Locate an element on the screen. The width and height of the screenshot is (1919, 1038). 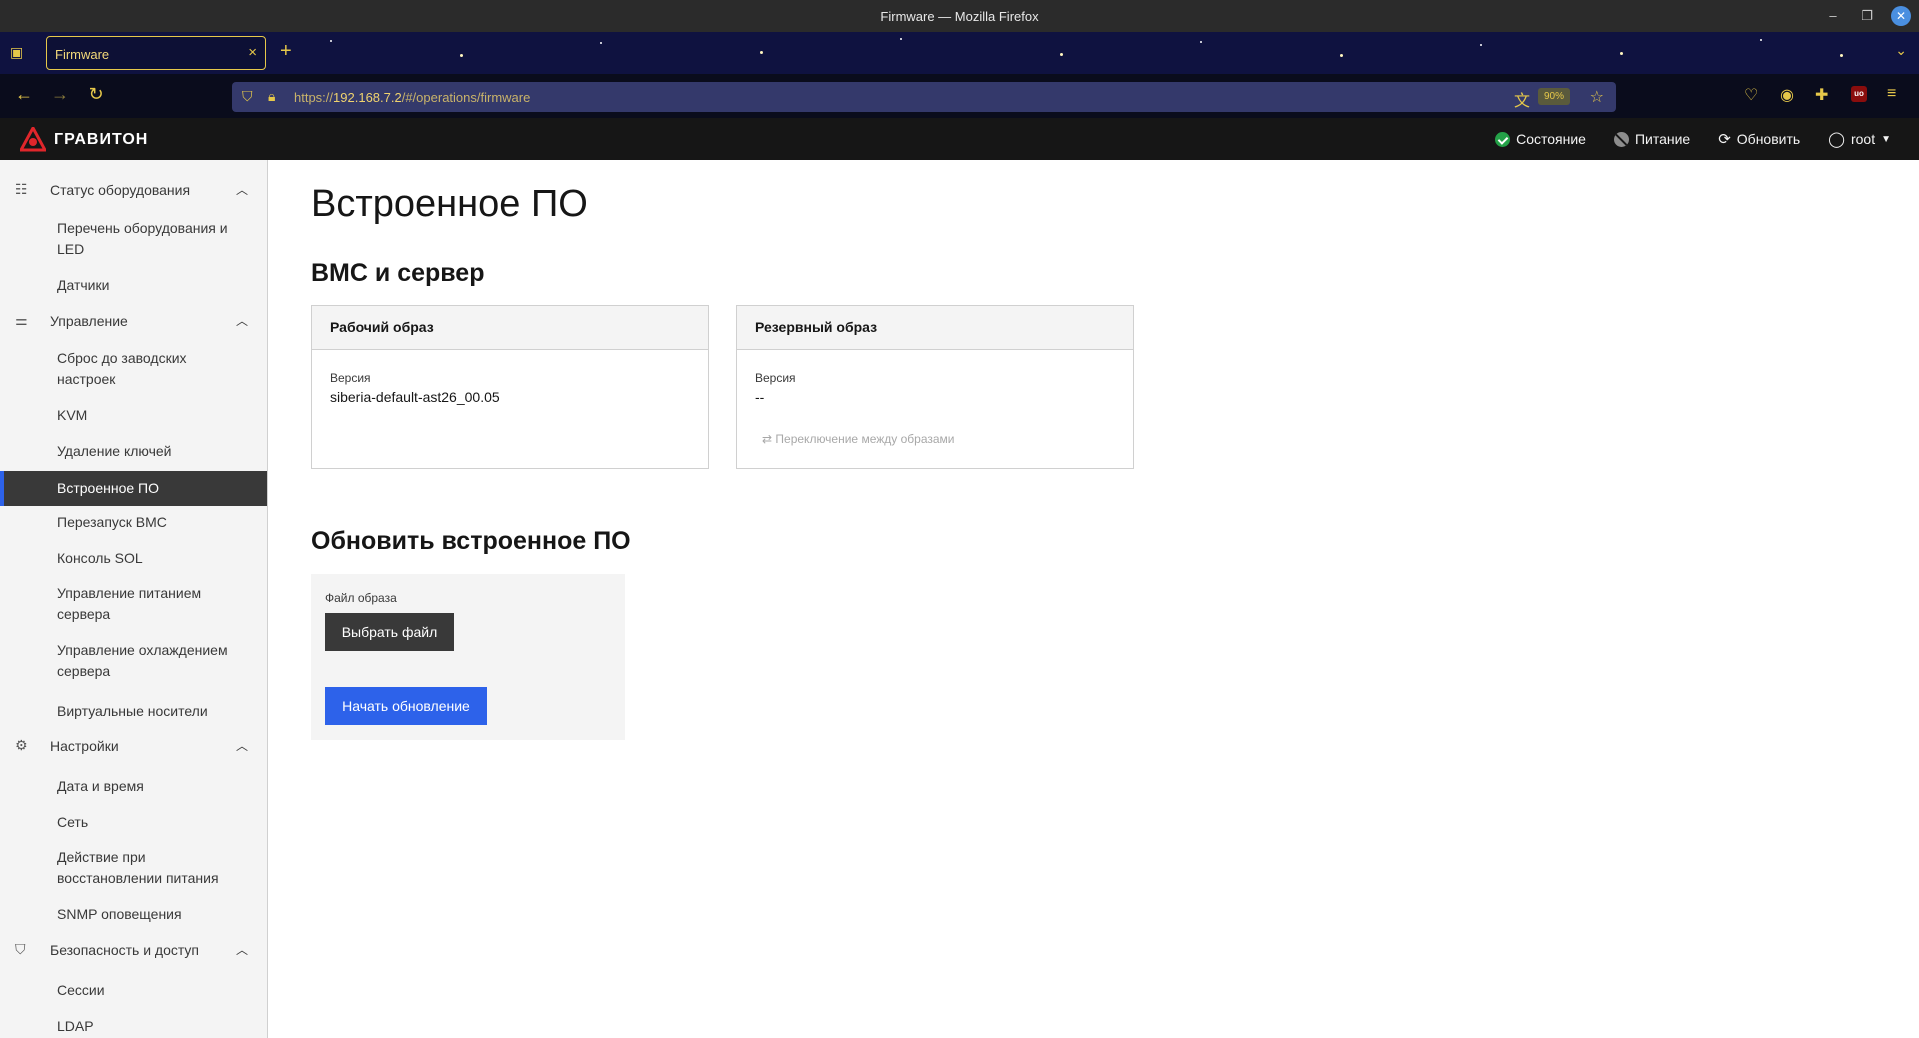
tab-strip: ▣ Firmware × + ⌄ is located at coordinates (959, 53).